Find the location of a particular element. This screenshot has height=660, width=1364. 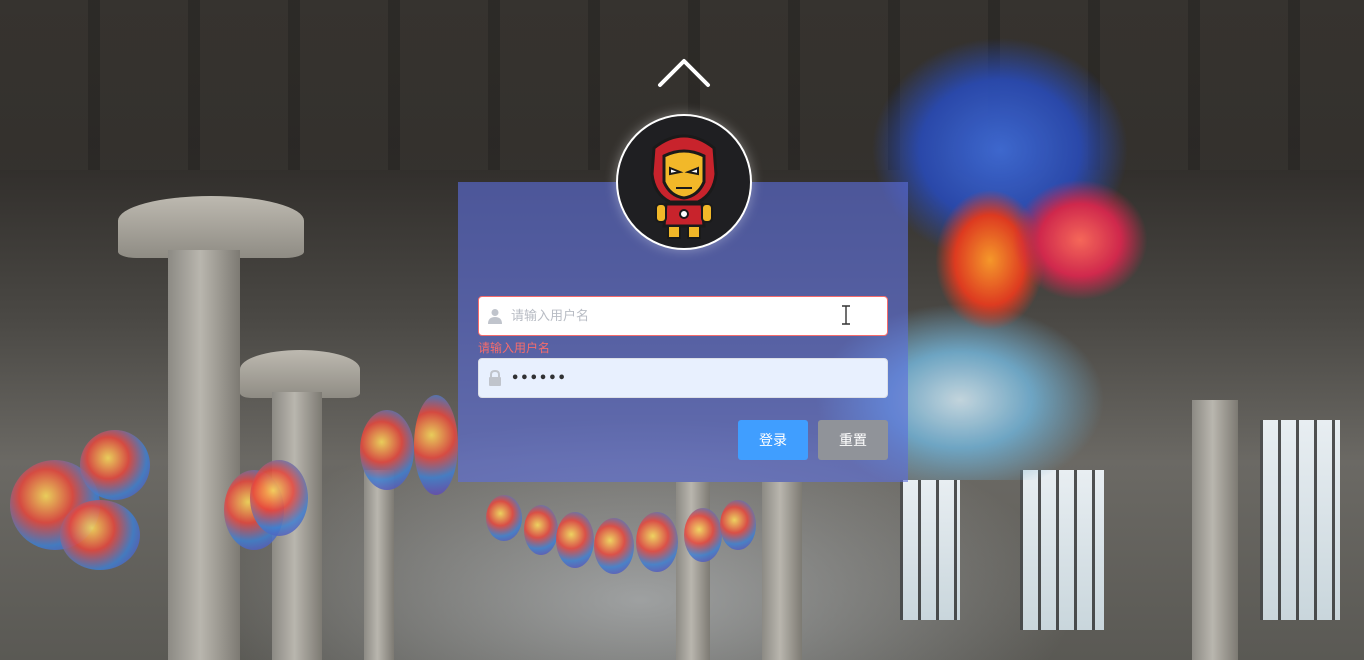

chevron-up-icon is located at coordinates (684, 72).